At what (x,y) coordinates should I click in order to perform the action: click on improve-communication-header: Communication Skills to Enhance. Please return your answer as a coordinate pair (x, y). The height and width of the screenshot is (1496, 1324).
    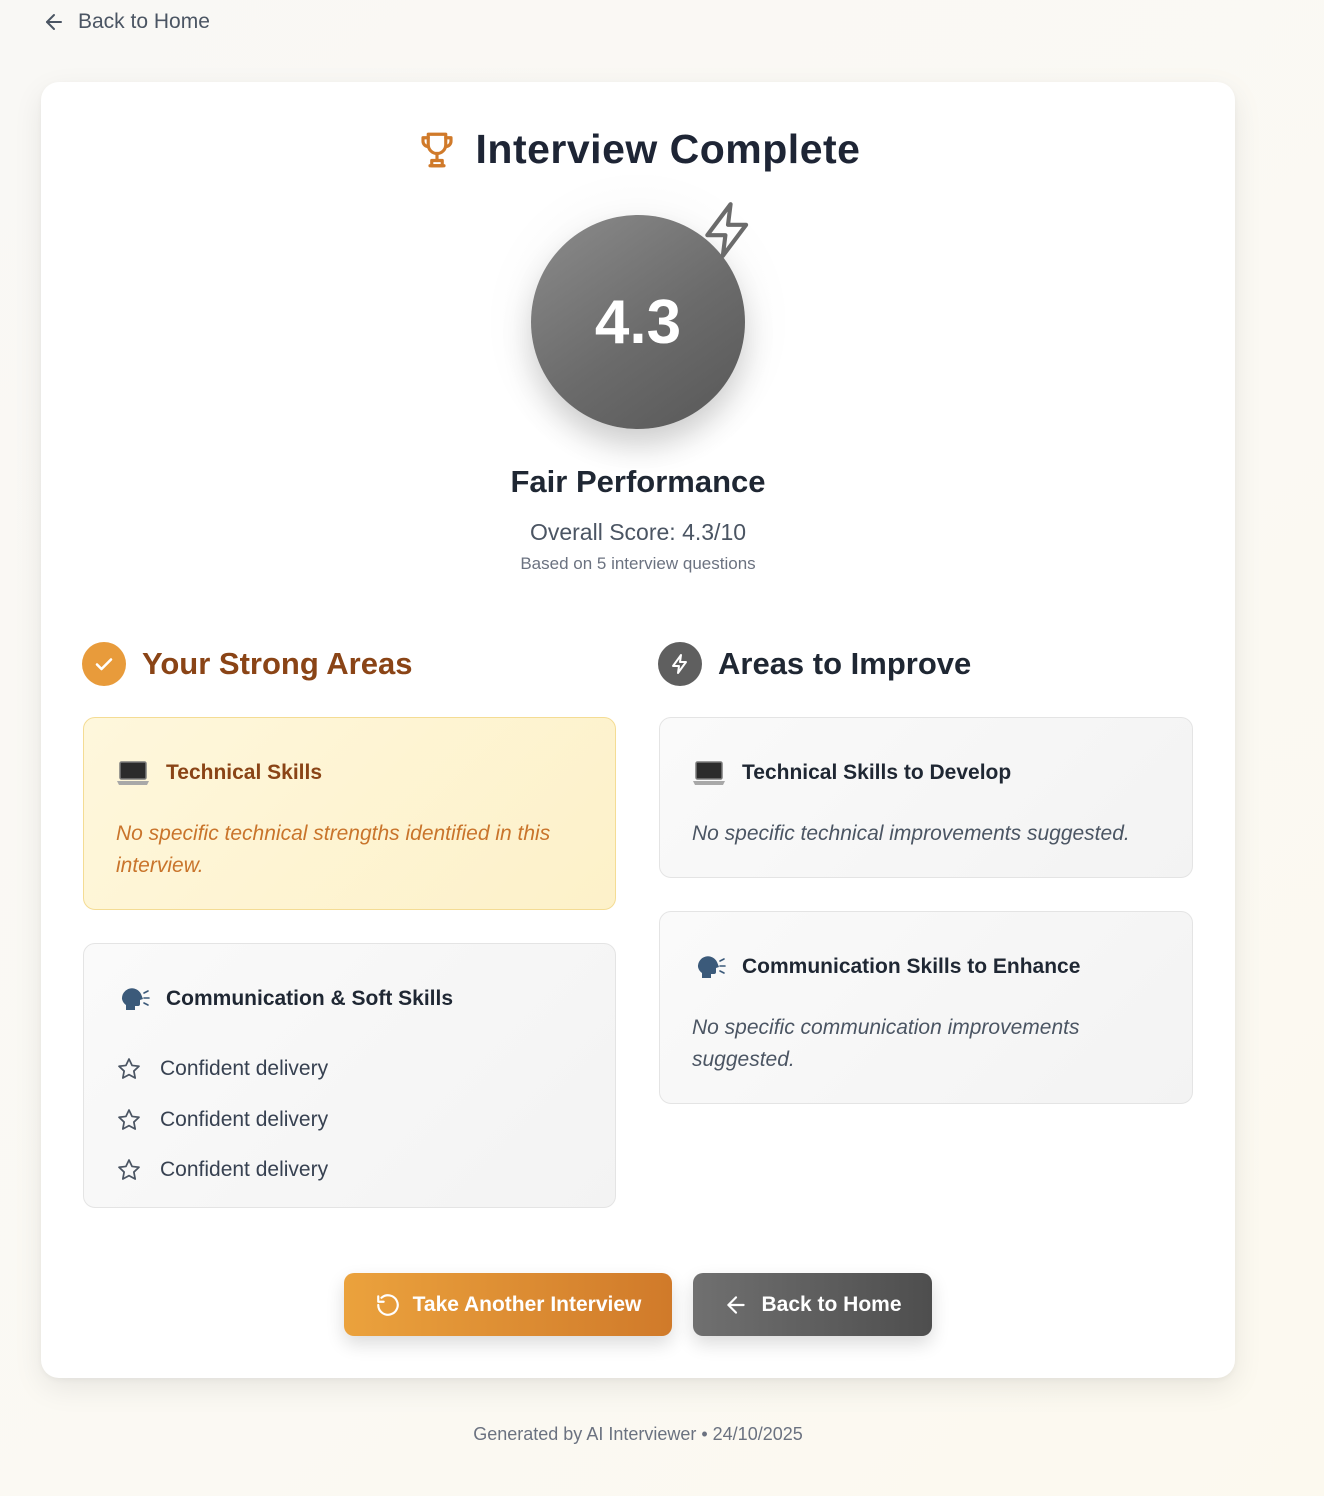
    Looking at the image, I should click on (926, 967).